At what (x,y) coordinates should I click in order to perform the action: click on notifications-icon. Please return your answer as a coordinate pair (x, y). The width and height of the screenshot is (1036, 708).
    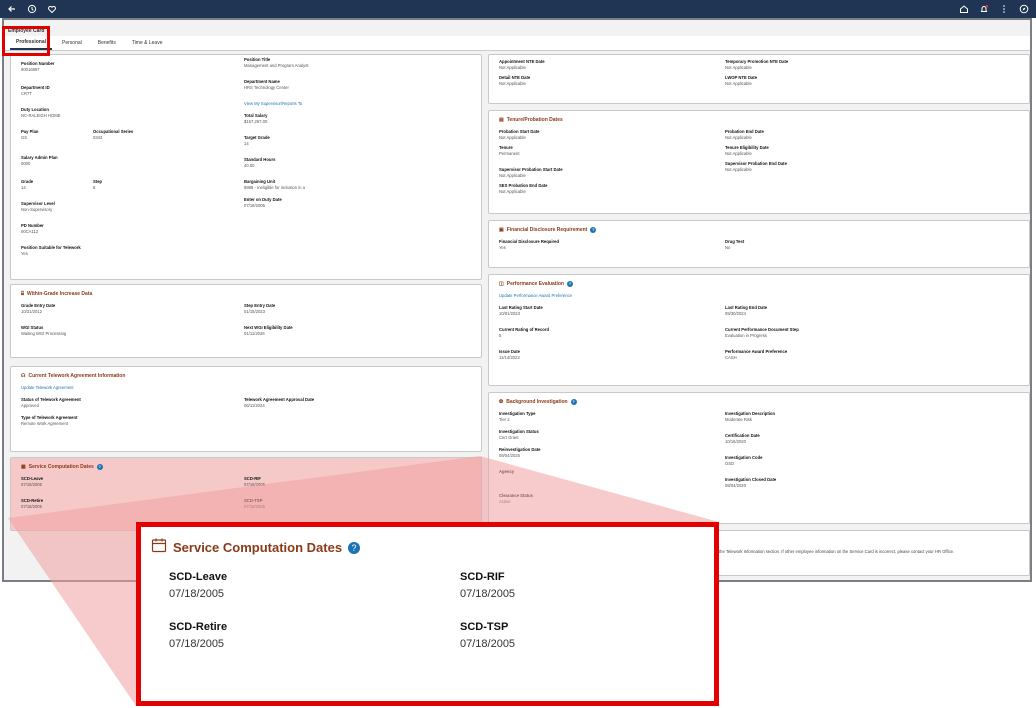
    Looking at the image, I should click on (984, 9).